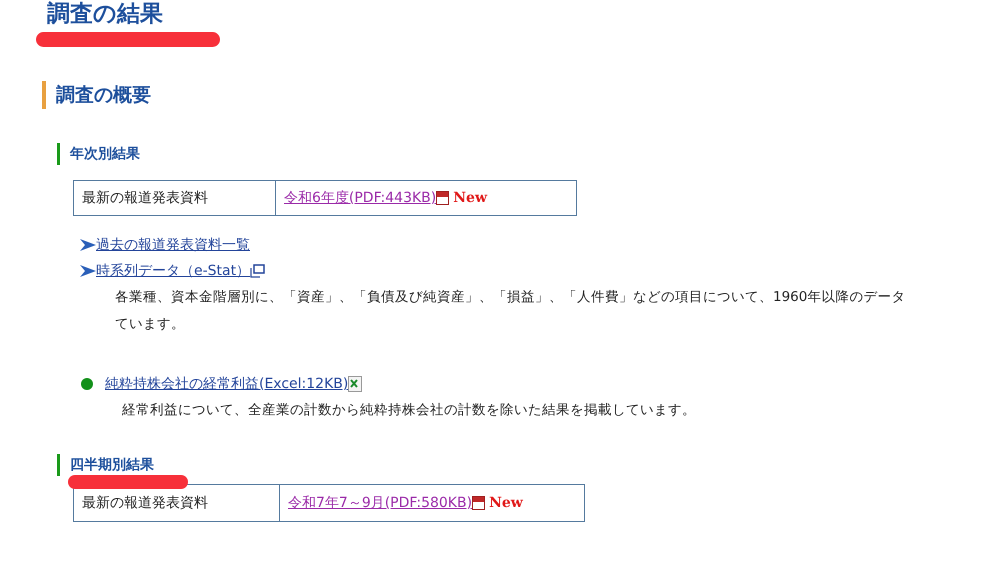 Image resolution: width=1000 pixels, height=562 pixels. What do you see at coordinates (173, 271) in the screenshot?
I see `text-link: 時系列データ（e-Stat）` at bounding box center [173, 271].